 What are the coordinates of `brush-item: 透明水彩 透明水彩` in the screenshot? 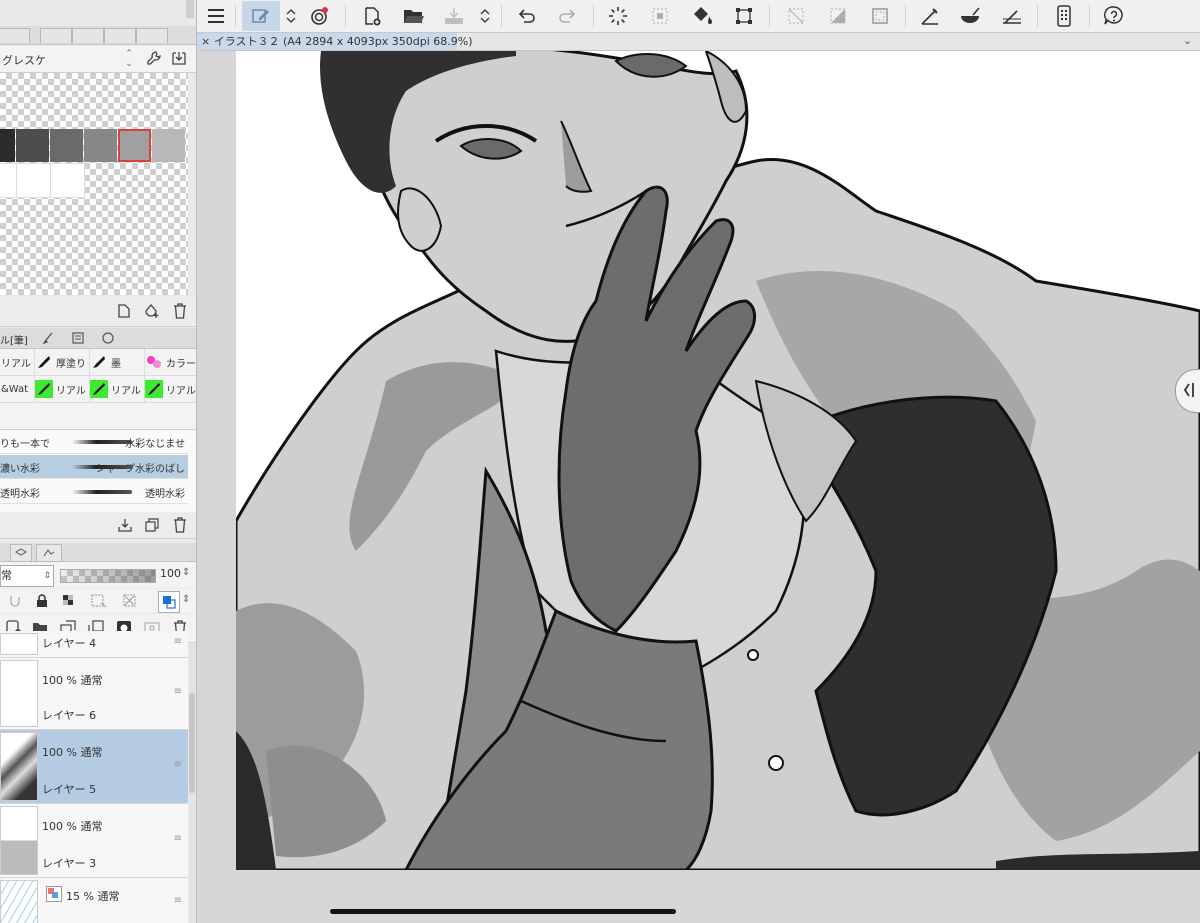 It's located at (94, 492).